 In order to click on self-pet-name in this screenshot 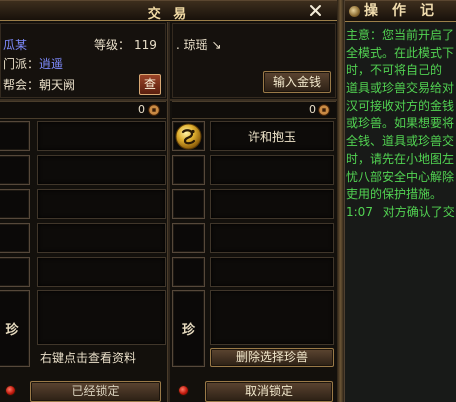, I will do `click(101, 317)`.